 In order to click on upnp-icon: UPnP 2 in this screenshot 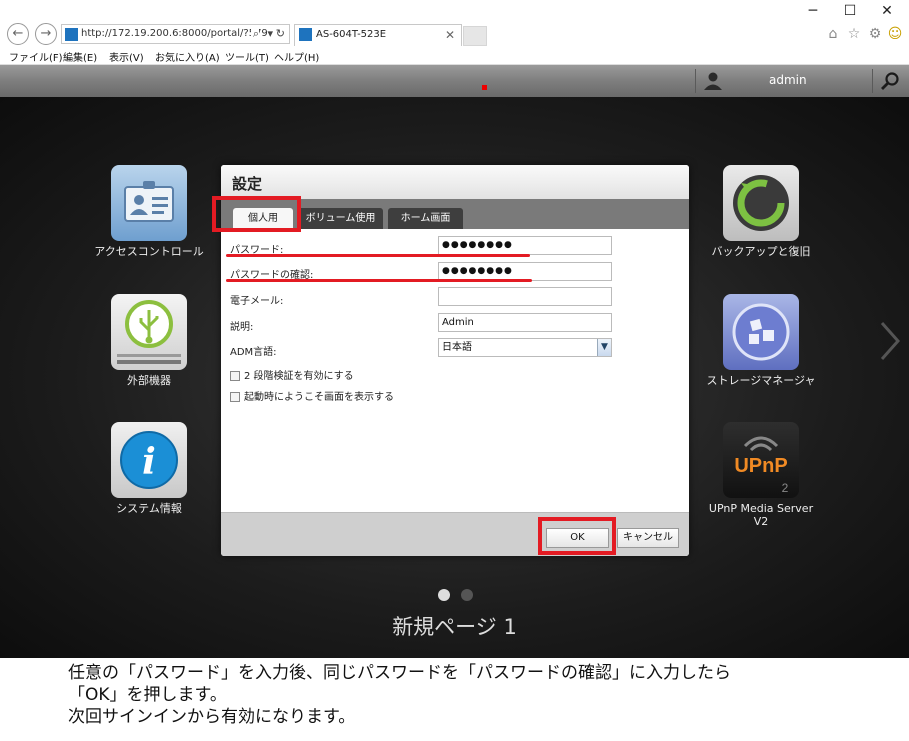, I will do `click(761, 460)`.